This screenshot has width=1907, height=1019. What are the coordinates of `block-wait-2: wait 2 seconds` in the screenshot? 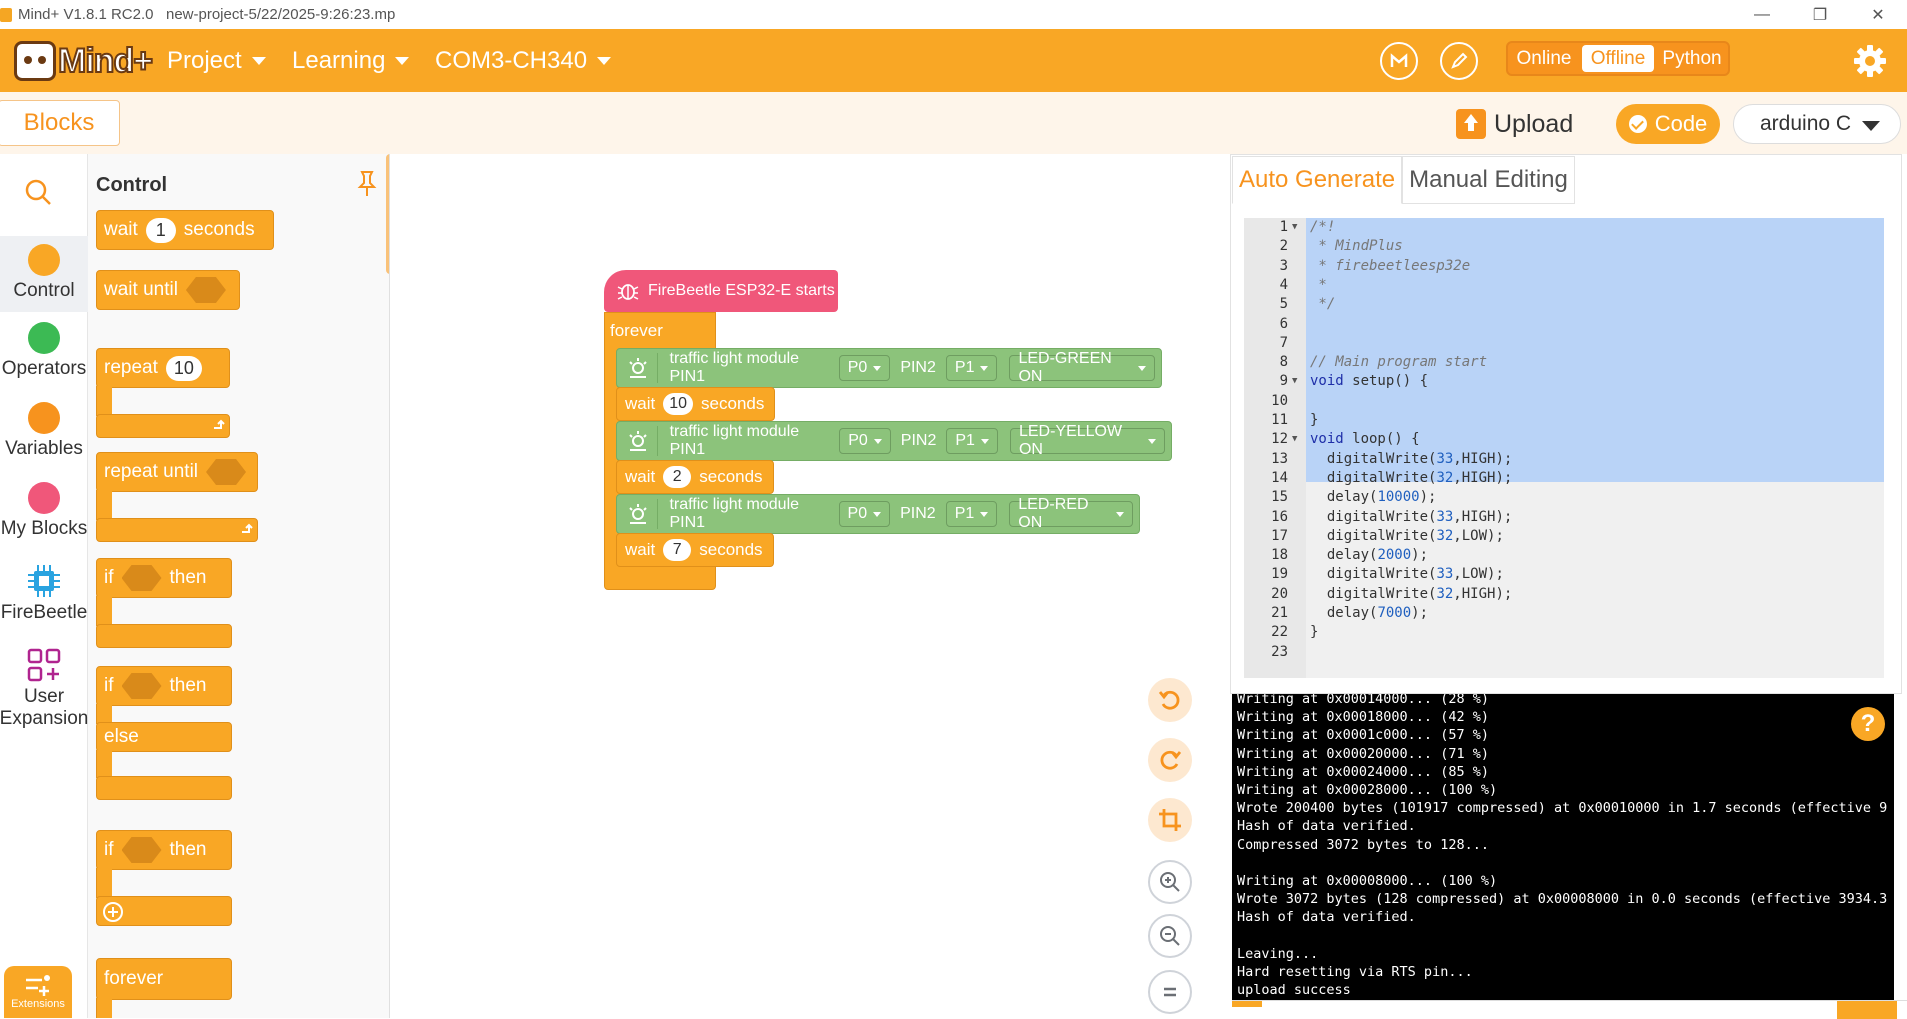 It's located at (695, 477).